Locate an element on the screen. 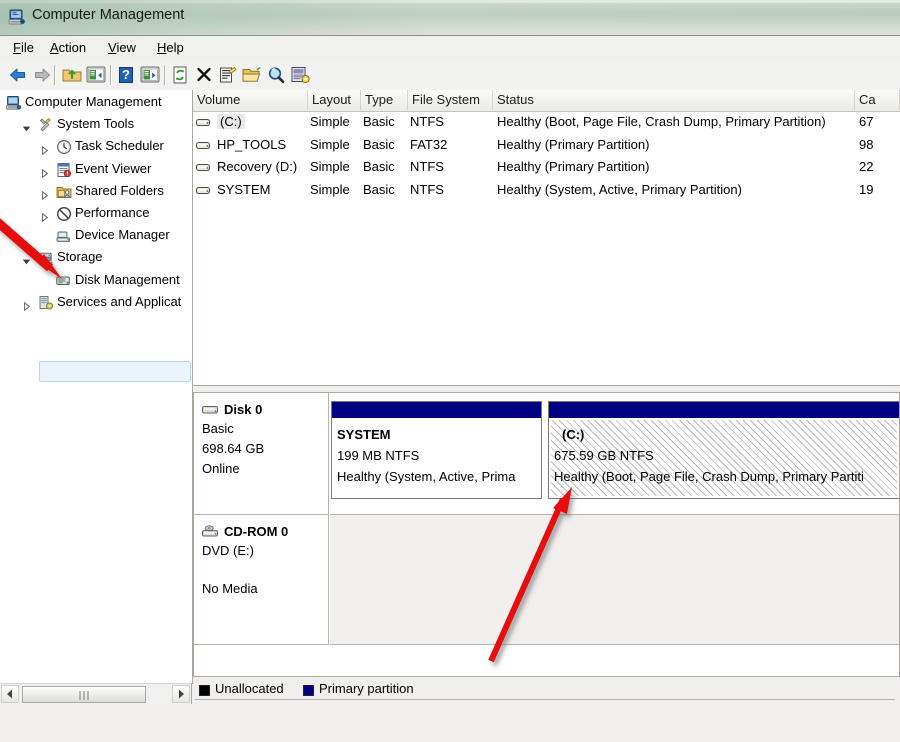  tree-item-performance: Performance is located at coordinates (96, 214).